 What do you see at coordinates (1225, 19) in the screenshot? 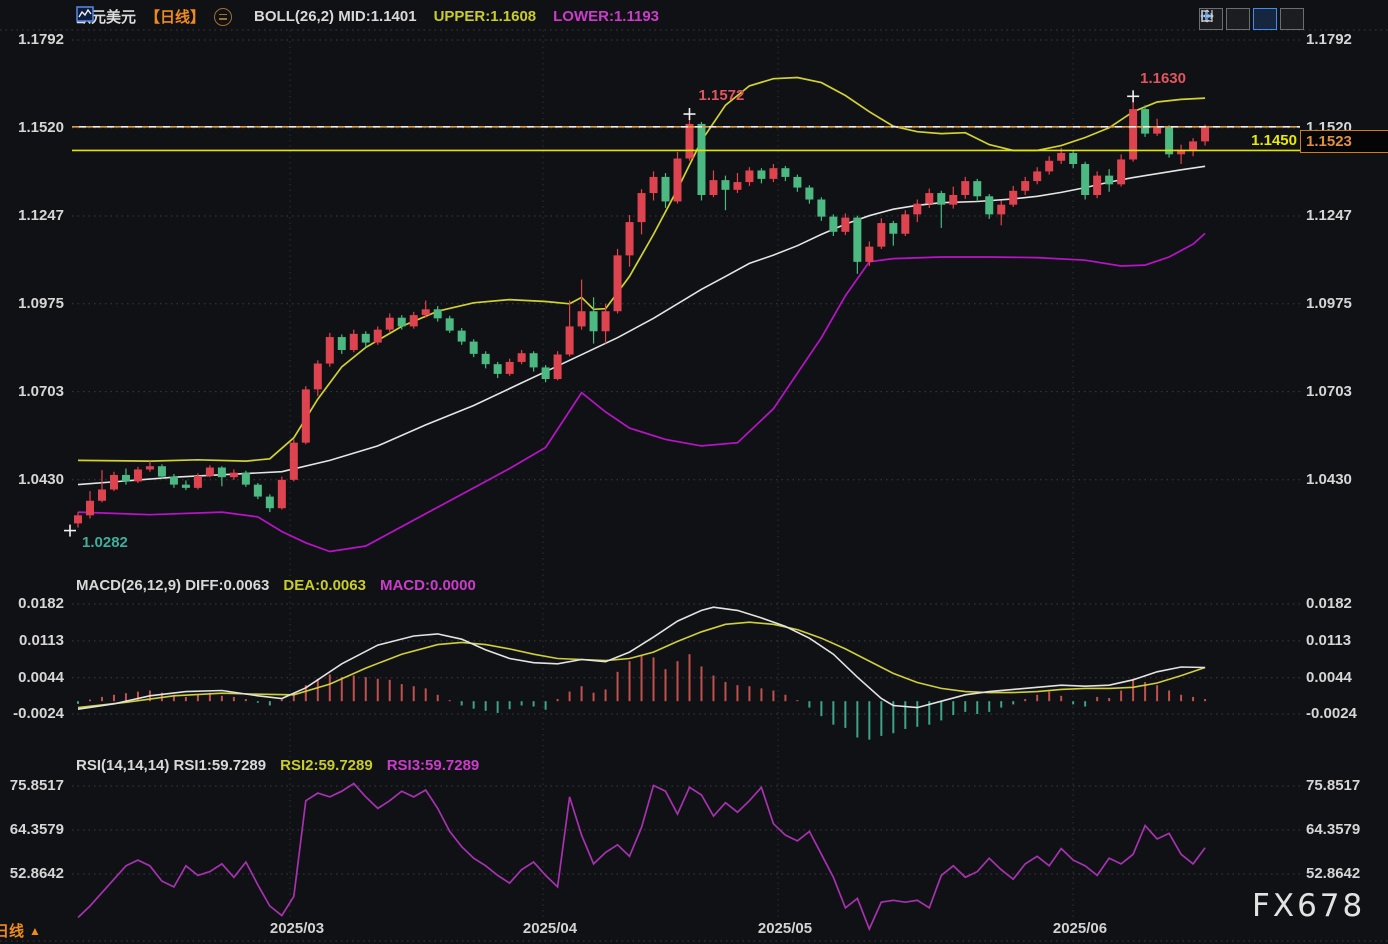
I see `axis-range-icon` at bounding box center [1225, 19].